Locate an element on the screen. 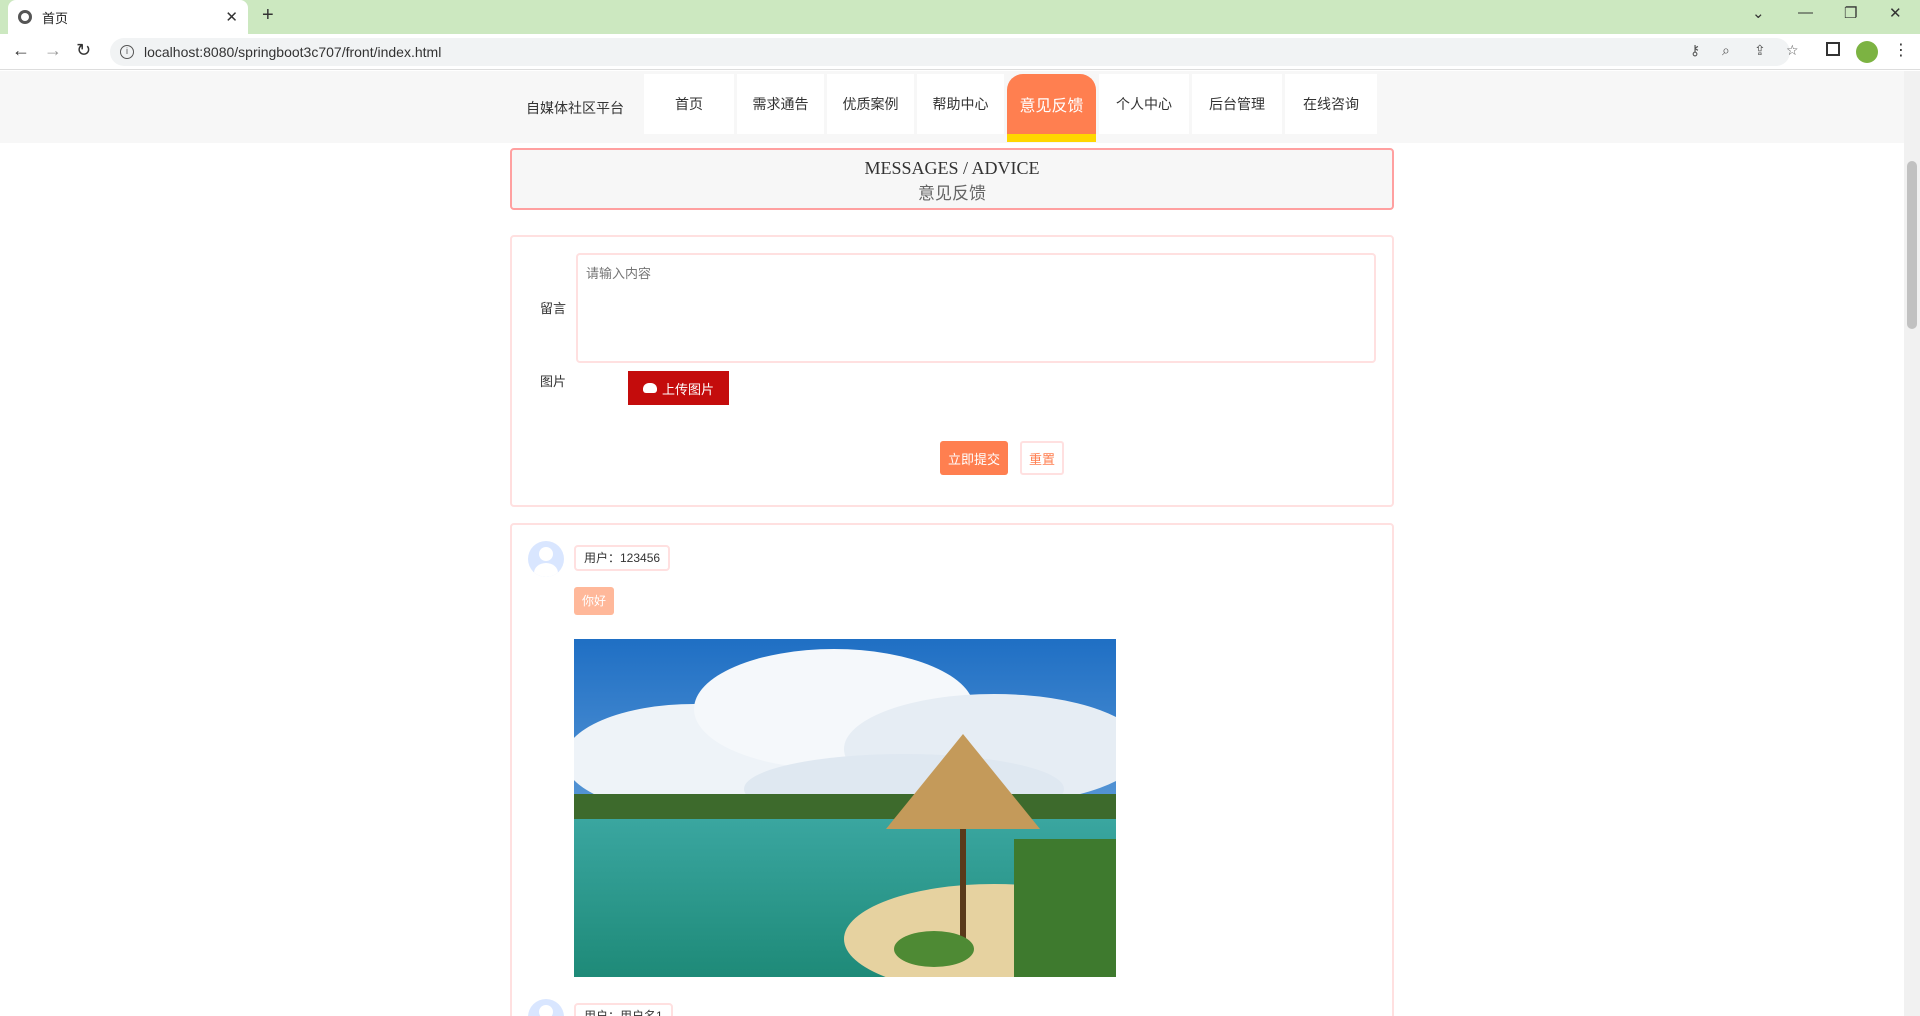 Image resolution: width=1920 pixels, height=1016 pixels. message-input is located at coordinates (976, 308).